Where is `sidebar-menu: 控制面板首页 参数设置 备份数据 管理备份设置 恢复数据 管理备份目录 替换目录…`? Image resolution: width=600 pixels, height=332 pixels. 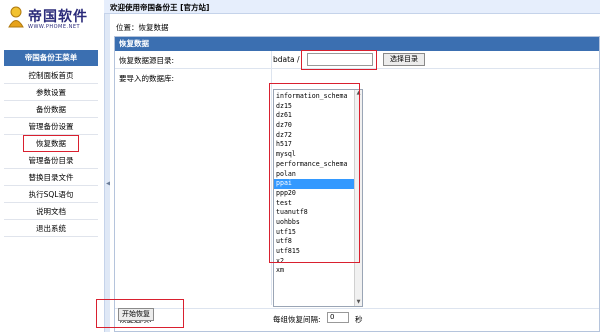 sidebar-menu: 控制面板首页 参数设置 备份数据 管理备份设置 恢复数据 管理备份目录 替换目录… is located at coordinates (51, 152).